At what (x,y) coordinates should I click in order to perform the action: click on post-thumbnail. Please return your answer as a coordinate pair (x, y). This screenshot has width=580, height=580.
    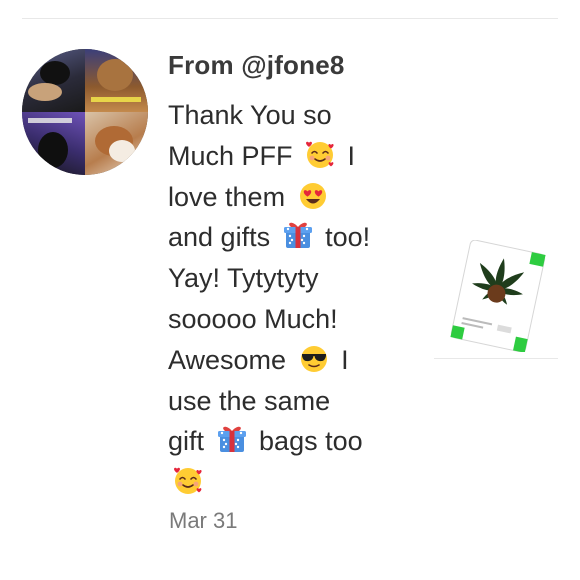
    Looking at the image, I should click on (498, 296).